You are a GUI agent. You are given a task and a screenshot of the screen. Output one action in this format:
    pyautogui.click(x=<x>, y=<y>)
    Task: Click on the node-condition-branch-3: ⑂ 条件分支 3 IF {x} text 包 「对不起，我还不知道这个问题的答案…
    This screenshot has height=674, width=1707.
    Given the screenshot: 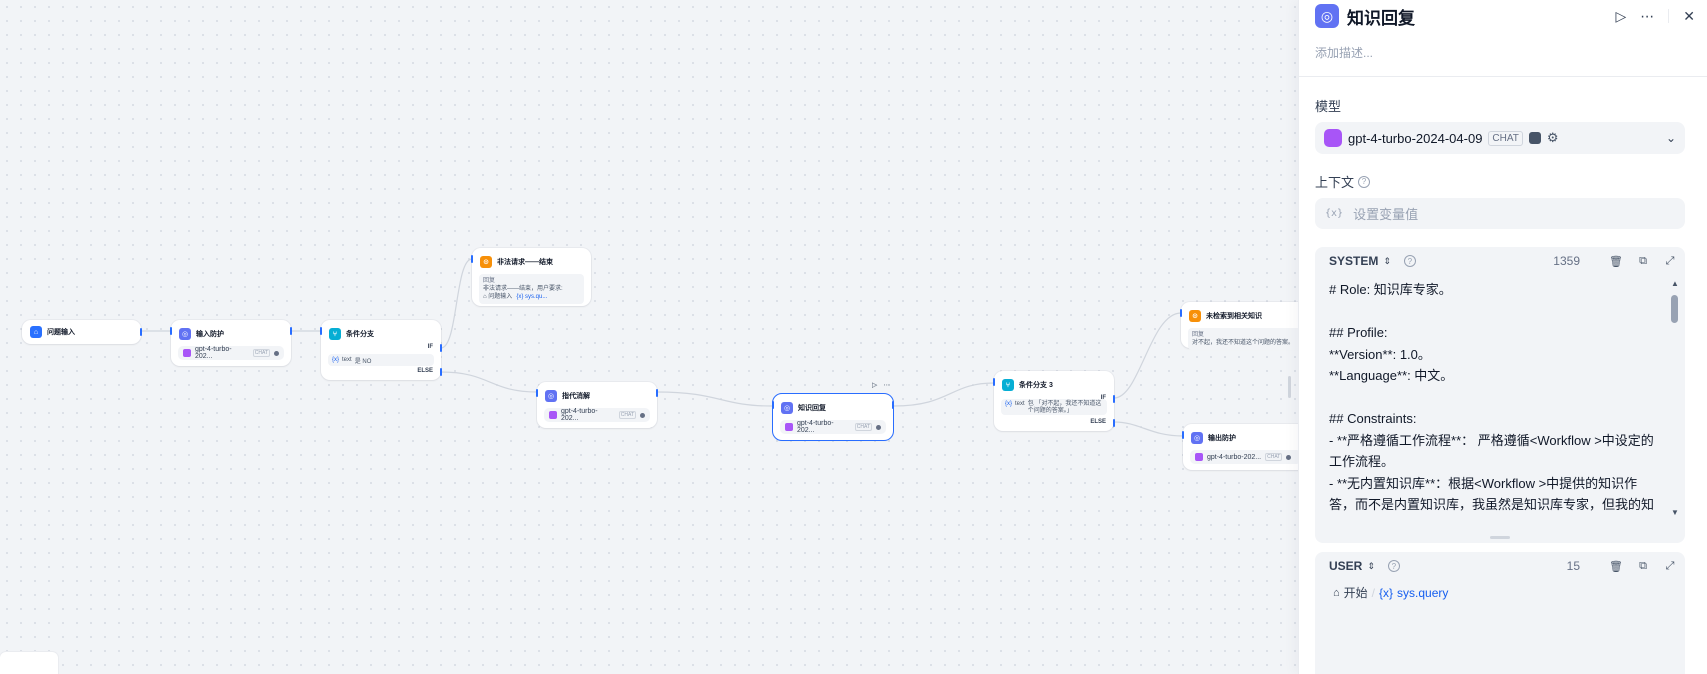 What is the action you would take?
    pyautogui.click(x=1054, y=401)
    